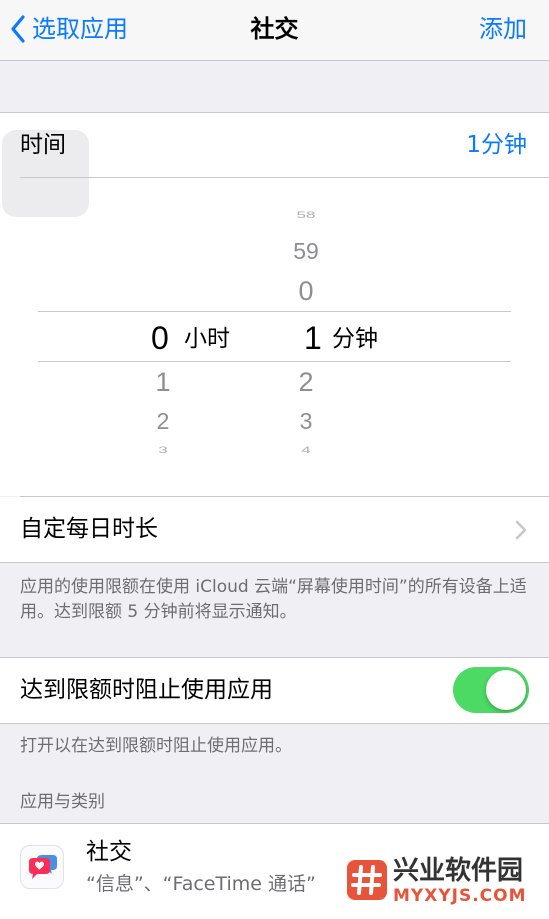 The width and height of the screenshot is (549, 919). I want to click on picker-selection-top-line, so click(274, 311).